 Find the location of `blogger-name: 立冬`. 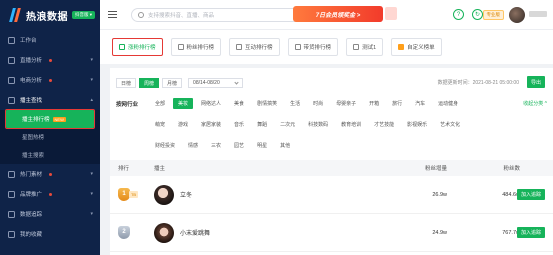

blogger-name: 立冬 is located at coordinates (186, 194).